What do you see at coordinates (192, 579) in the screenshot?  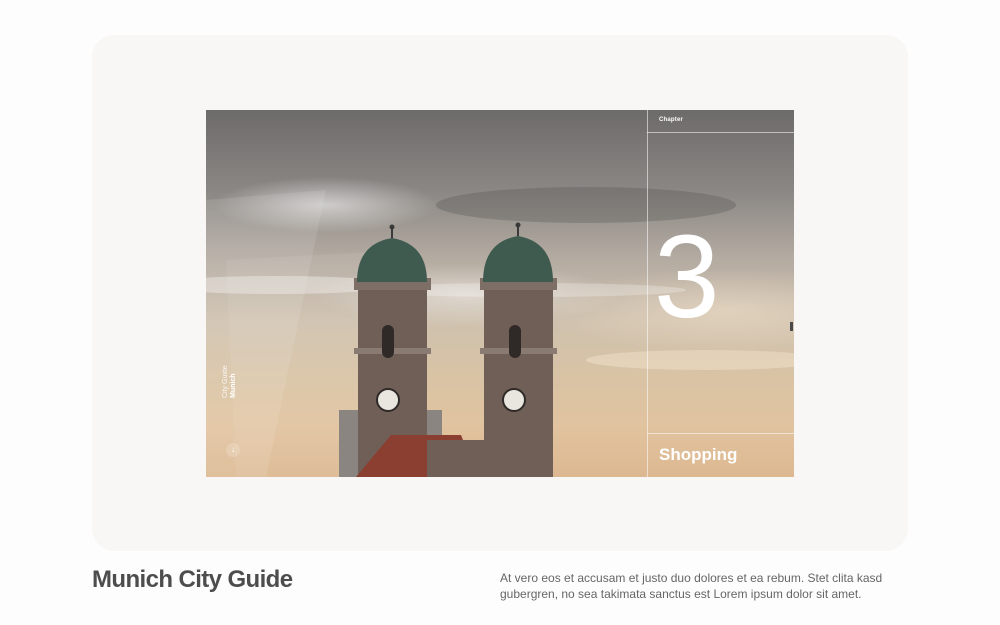 I see `page-title: Munich City Guide` at bounding box center [192, 579].